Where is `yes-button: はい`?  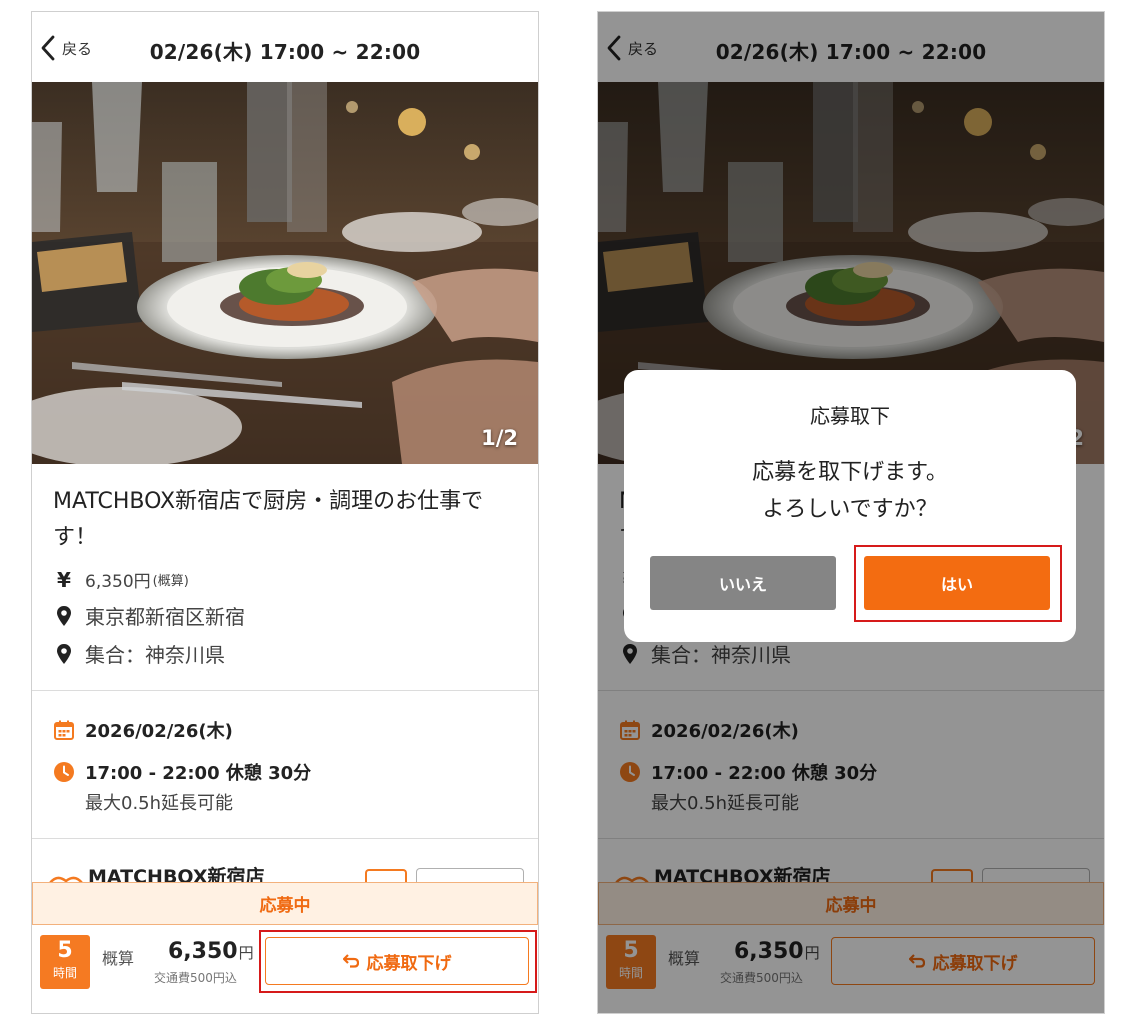 yes-button: はい is located at coordinates (957, 583).